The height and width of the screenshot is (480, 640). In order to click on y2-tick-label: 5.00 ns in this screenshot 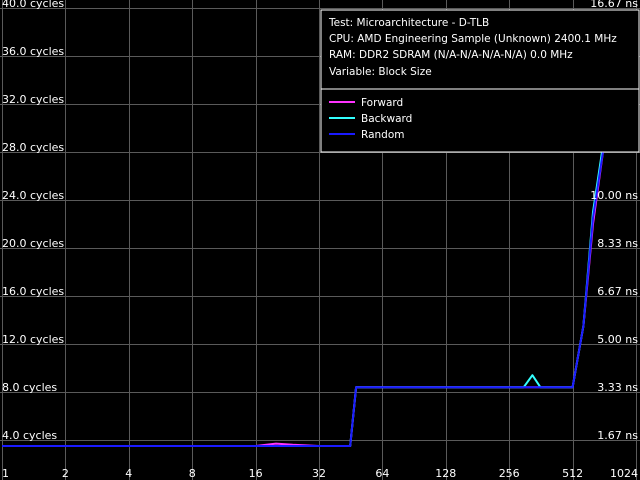, I will do `click(617, 339)`.